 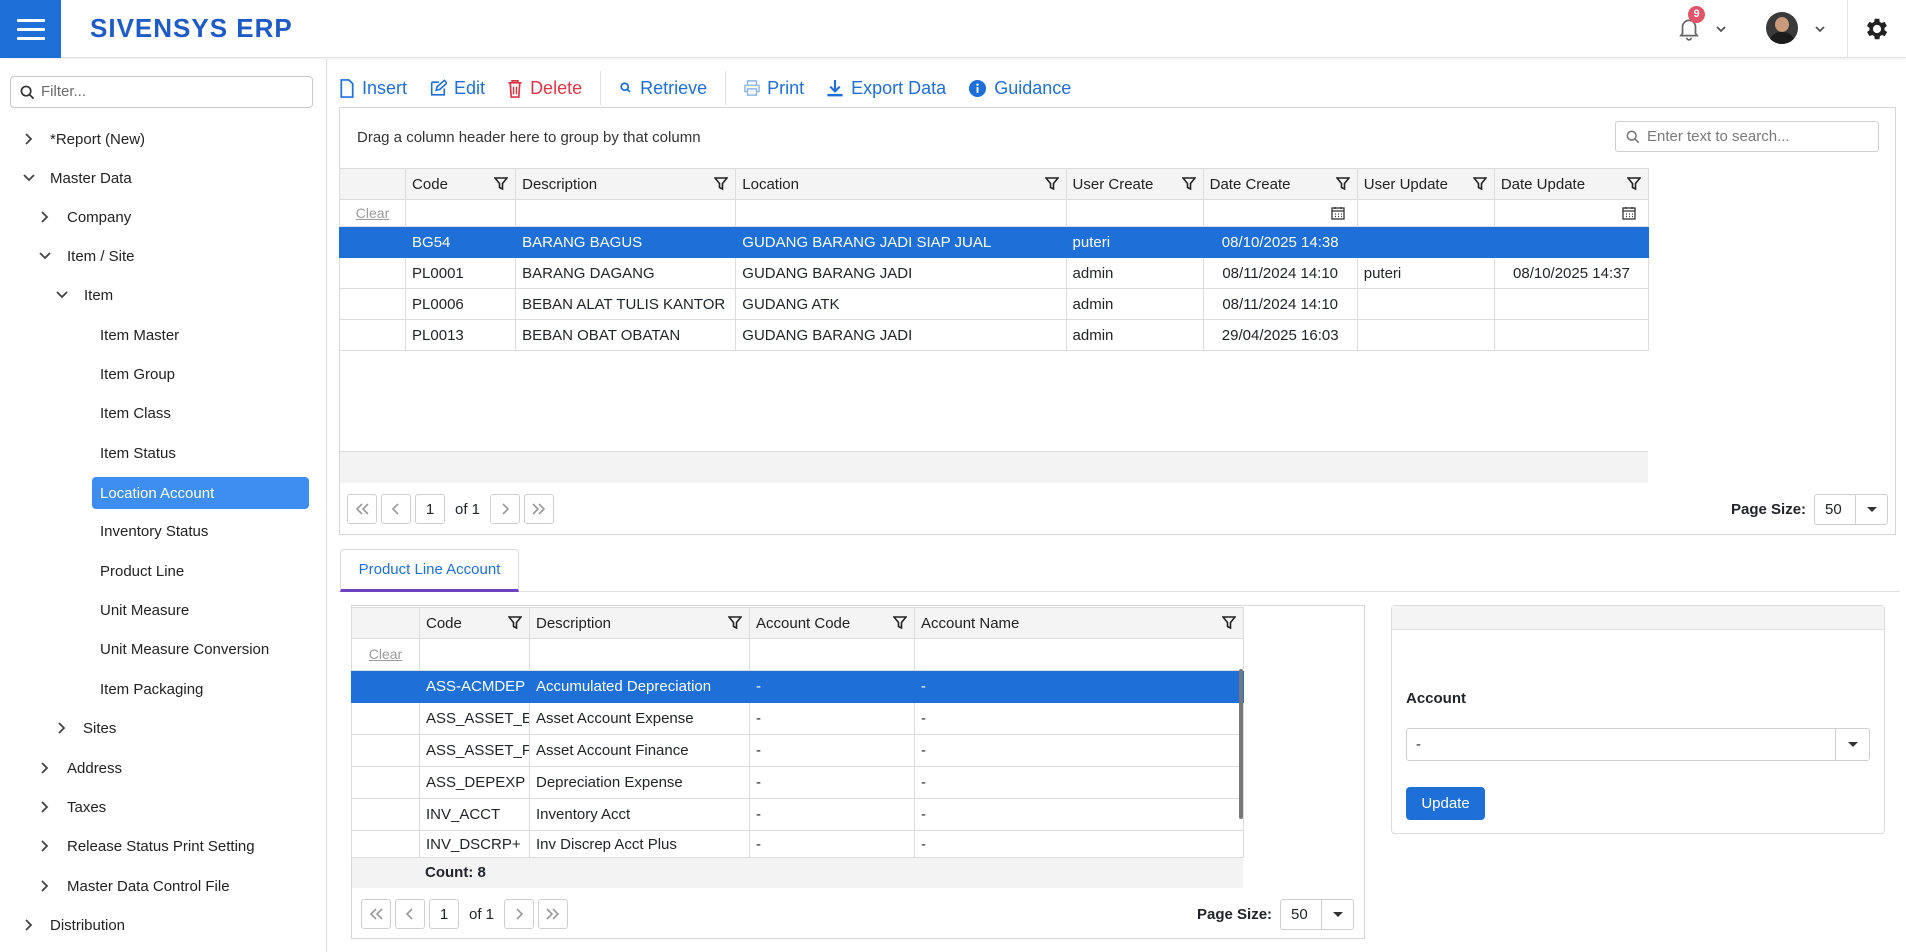 I want to click on sidebar-item-item: Item, so click(x=98, y=295).